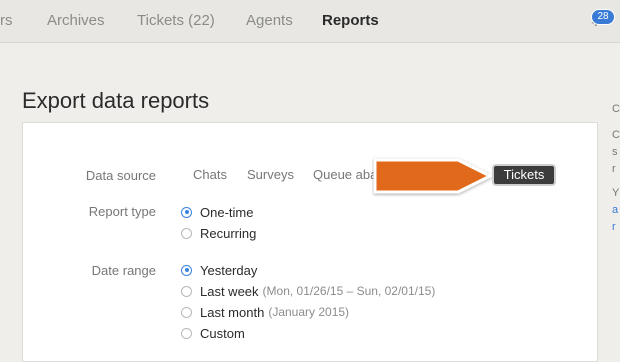 This screenshot has width=620, height=362. What do you see at coordinates (433, 176) in the screenshot?
I see `callout-arrow` at bounding box center [433, 176].